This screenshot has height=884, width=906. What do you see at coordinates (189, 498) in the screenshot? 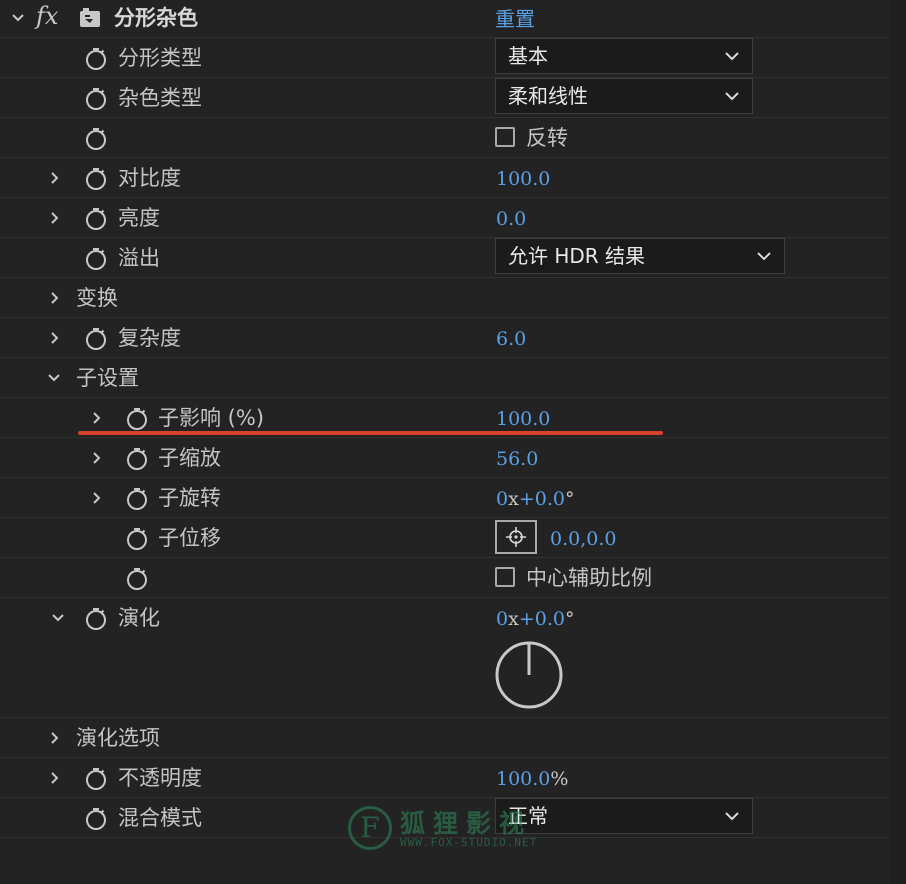
I see `sub-rotation-label: 子旋转` at bounding box center [189, 498].